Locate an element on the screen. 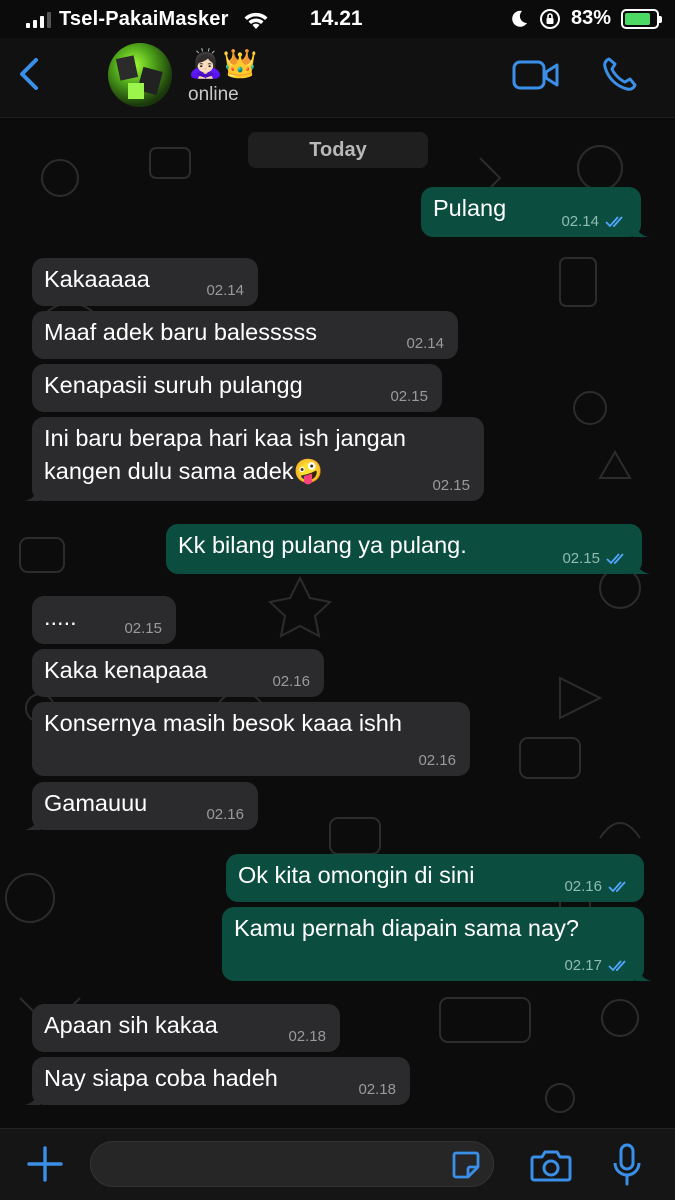 The height and width of the screenshot is (1200, 675). video-call-icon is located at coordinates (536, 75).